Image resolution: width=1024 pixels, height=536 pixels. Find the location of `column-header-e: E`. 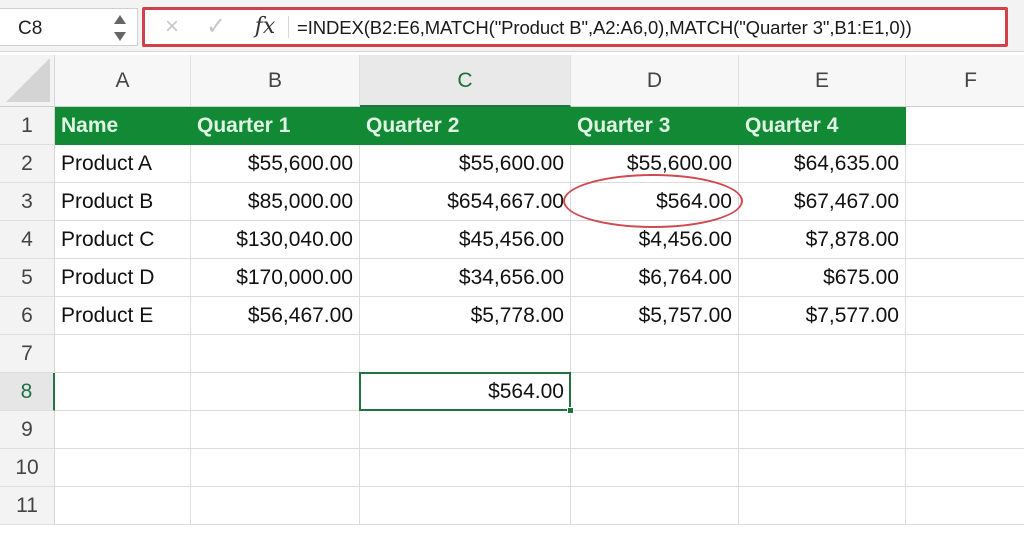

column-header-e: E is located at coordinates (822, 81).